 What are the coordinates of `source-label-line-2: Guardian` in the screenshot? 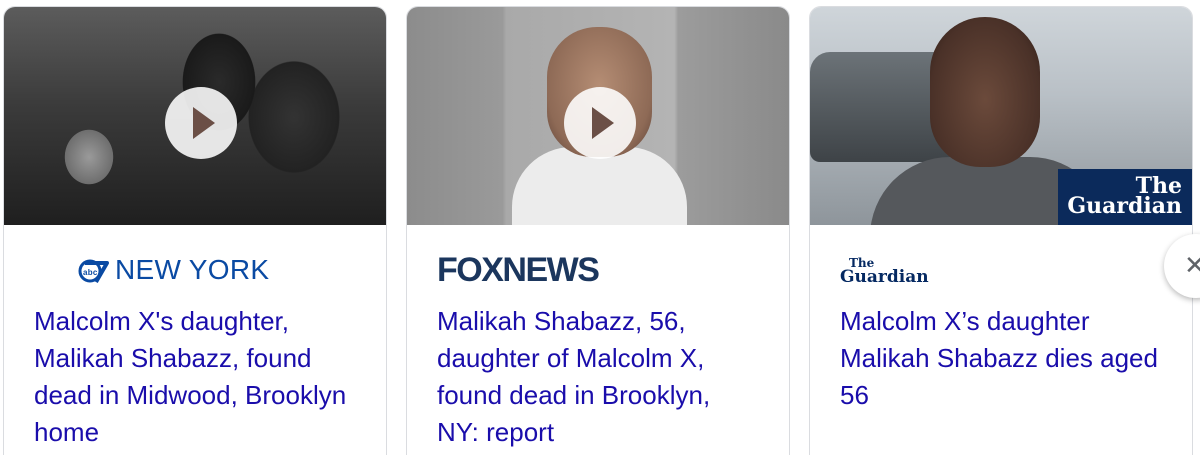 It's located at (884, 277).